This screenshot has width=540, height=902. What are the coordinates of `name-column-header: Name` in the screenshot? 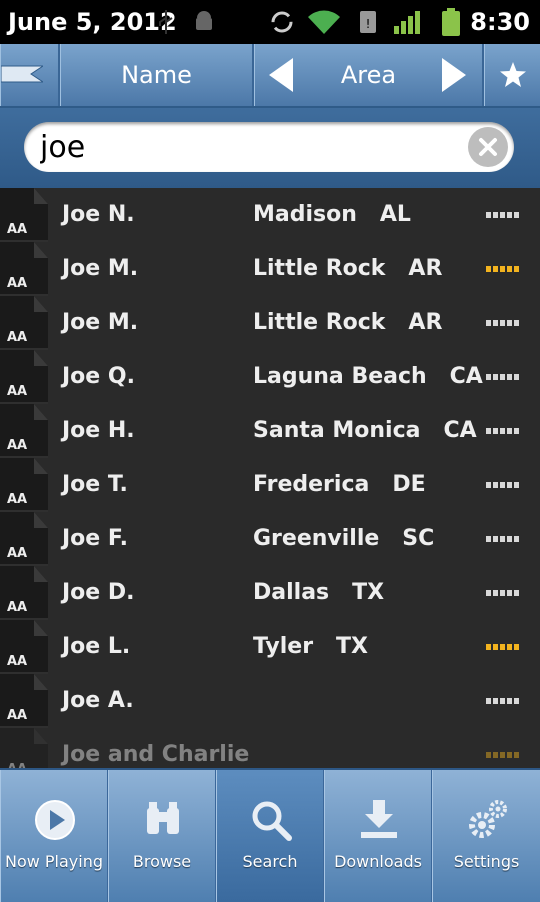 It's located at (157, 75).